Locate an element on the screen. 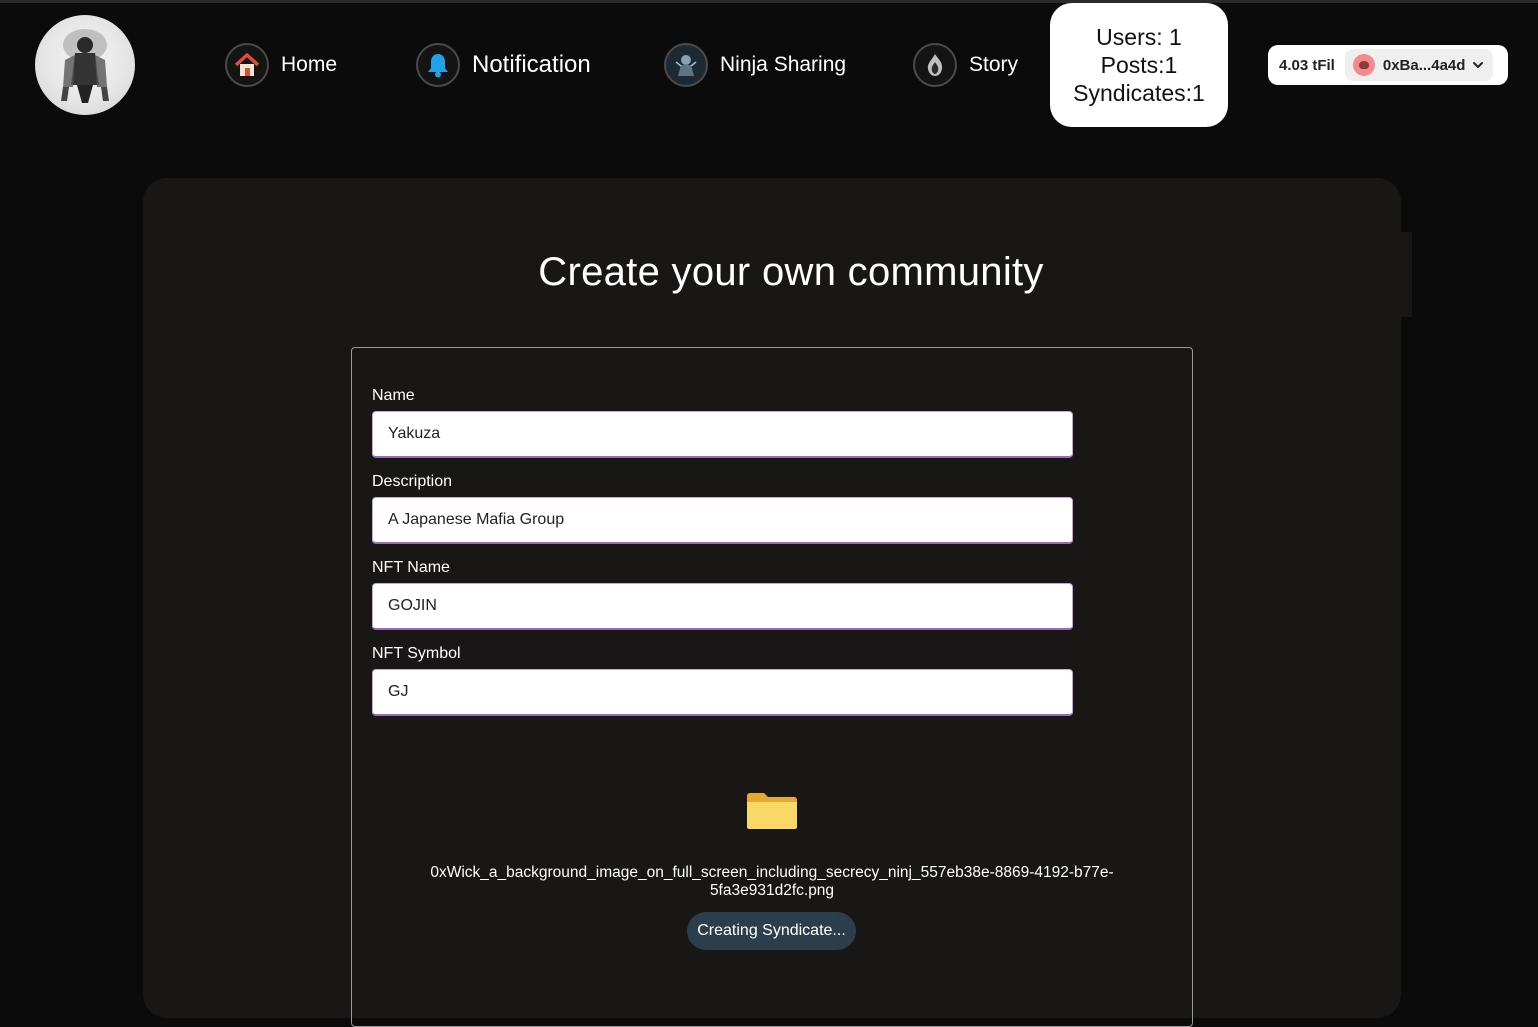 This screenshot has height=1027, width=1538. nav-story-label: Story is located at coordinates (994, 64).